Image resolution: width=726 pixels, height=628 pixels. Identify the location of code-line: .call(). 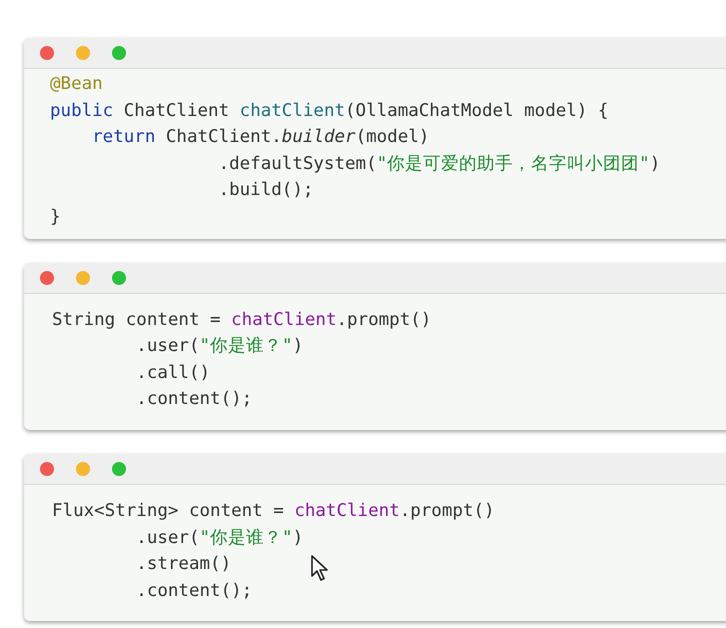
(172, 372).